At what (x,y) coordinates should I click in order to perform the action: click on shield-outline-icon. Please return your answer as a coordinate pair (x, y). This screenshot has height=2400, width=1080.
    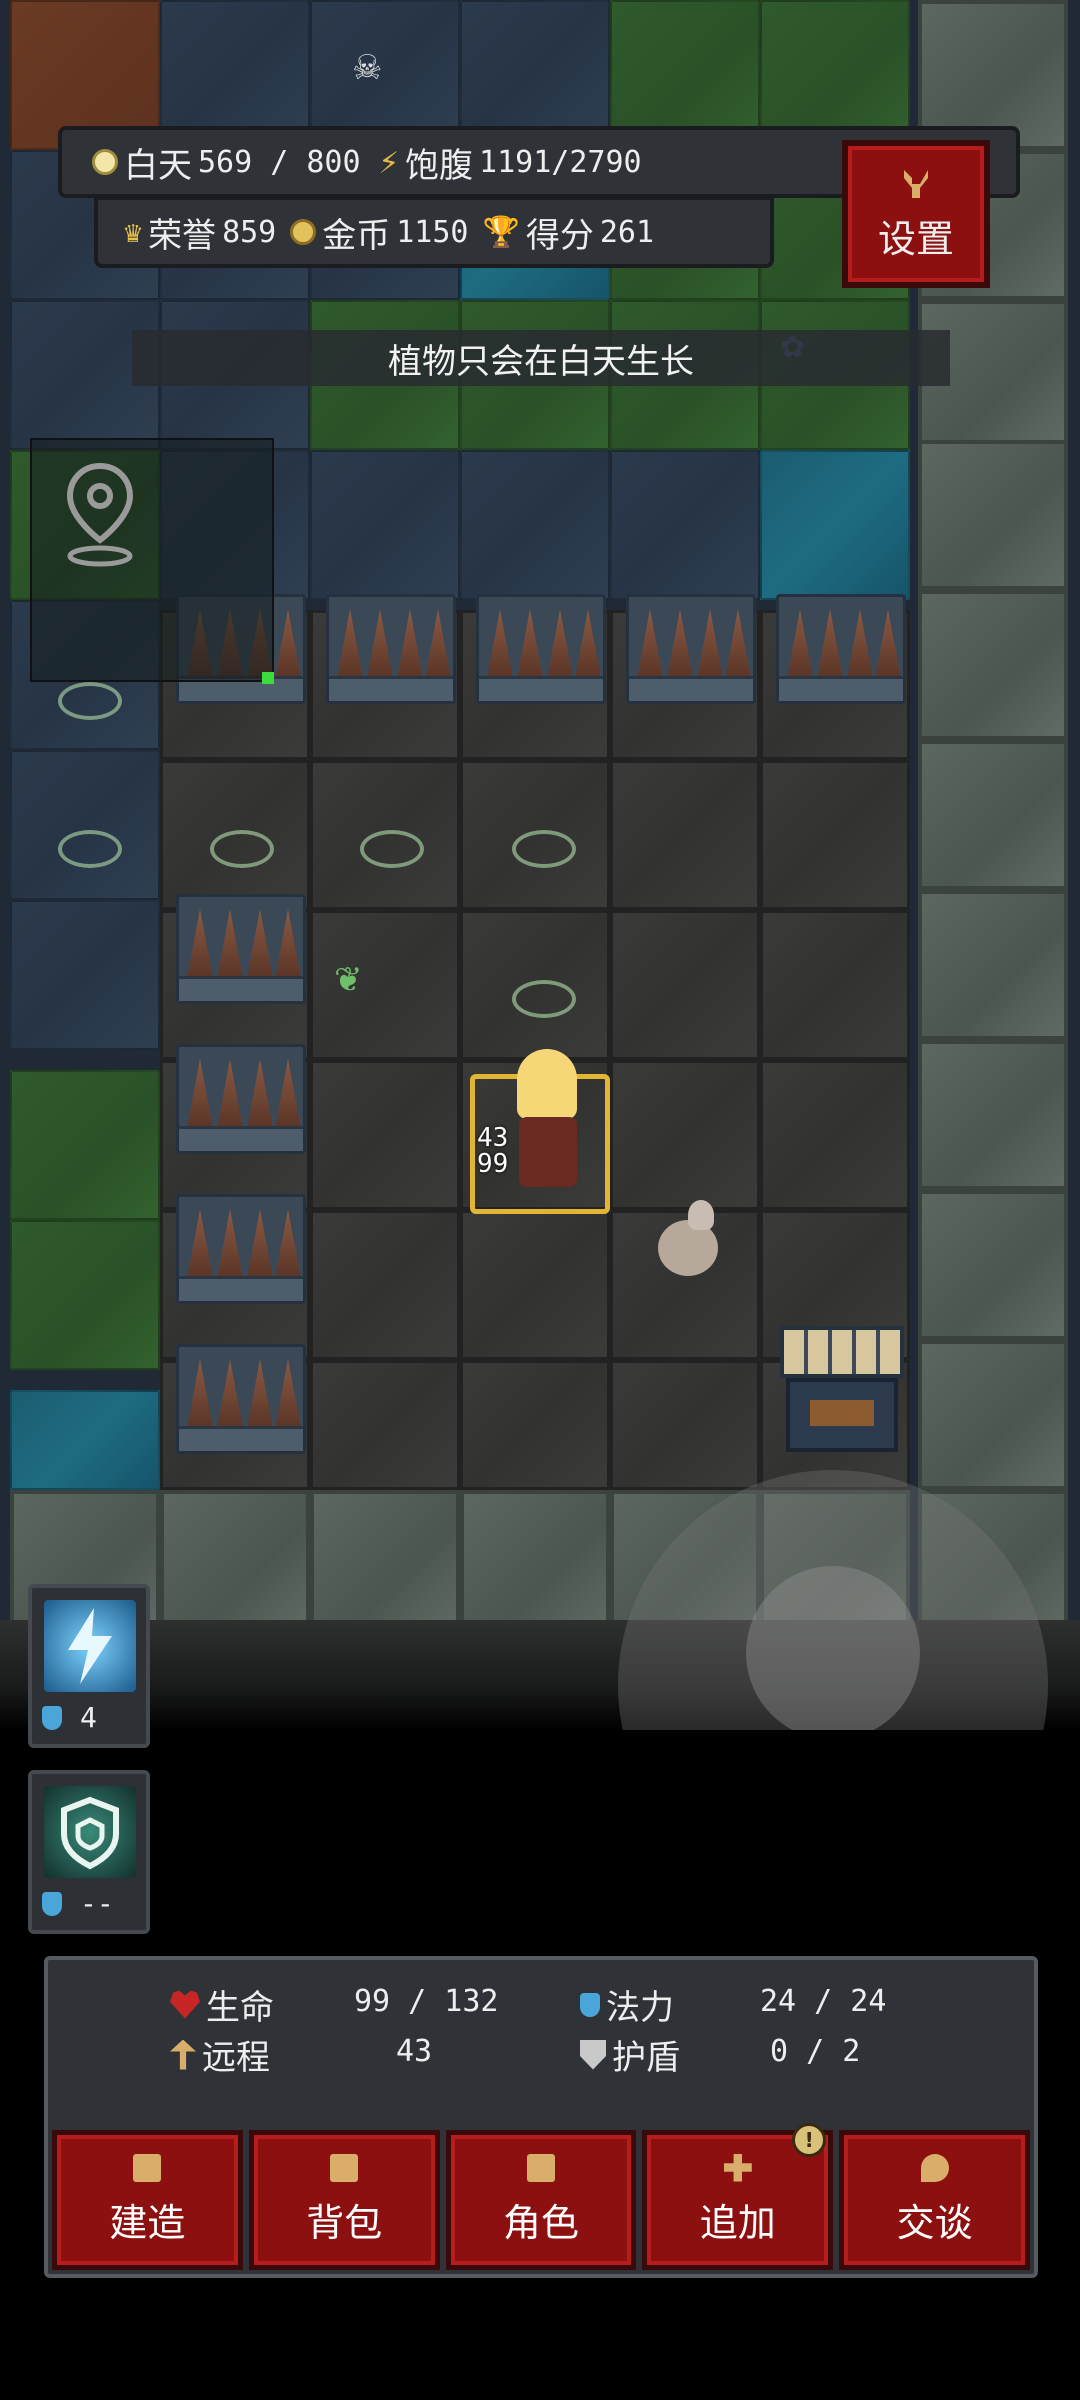
    Looking at the image, I should click on (90, 1833).